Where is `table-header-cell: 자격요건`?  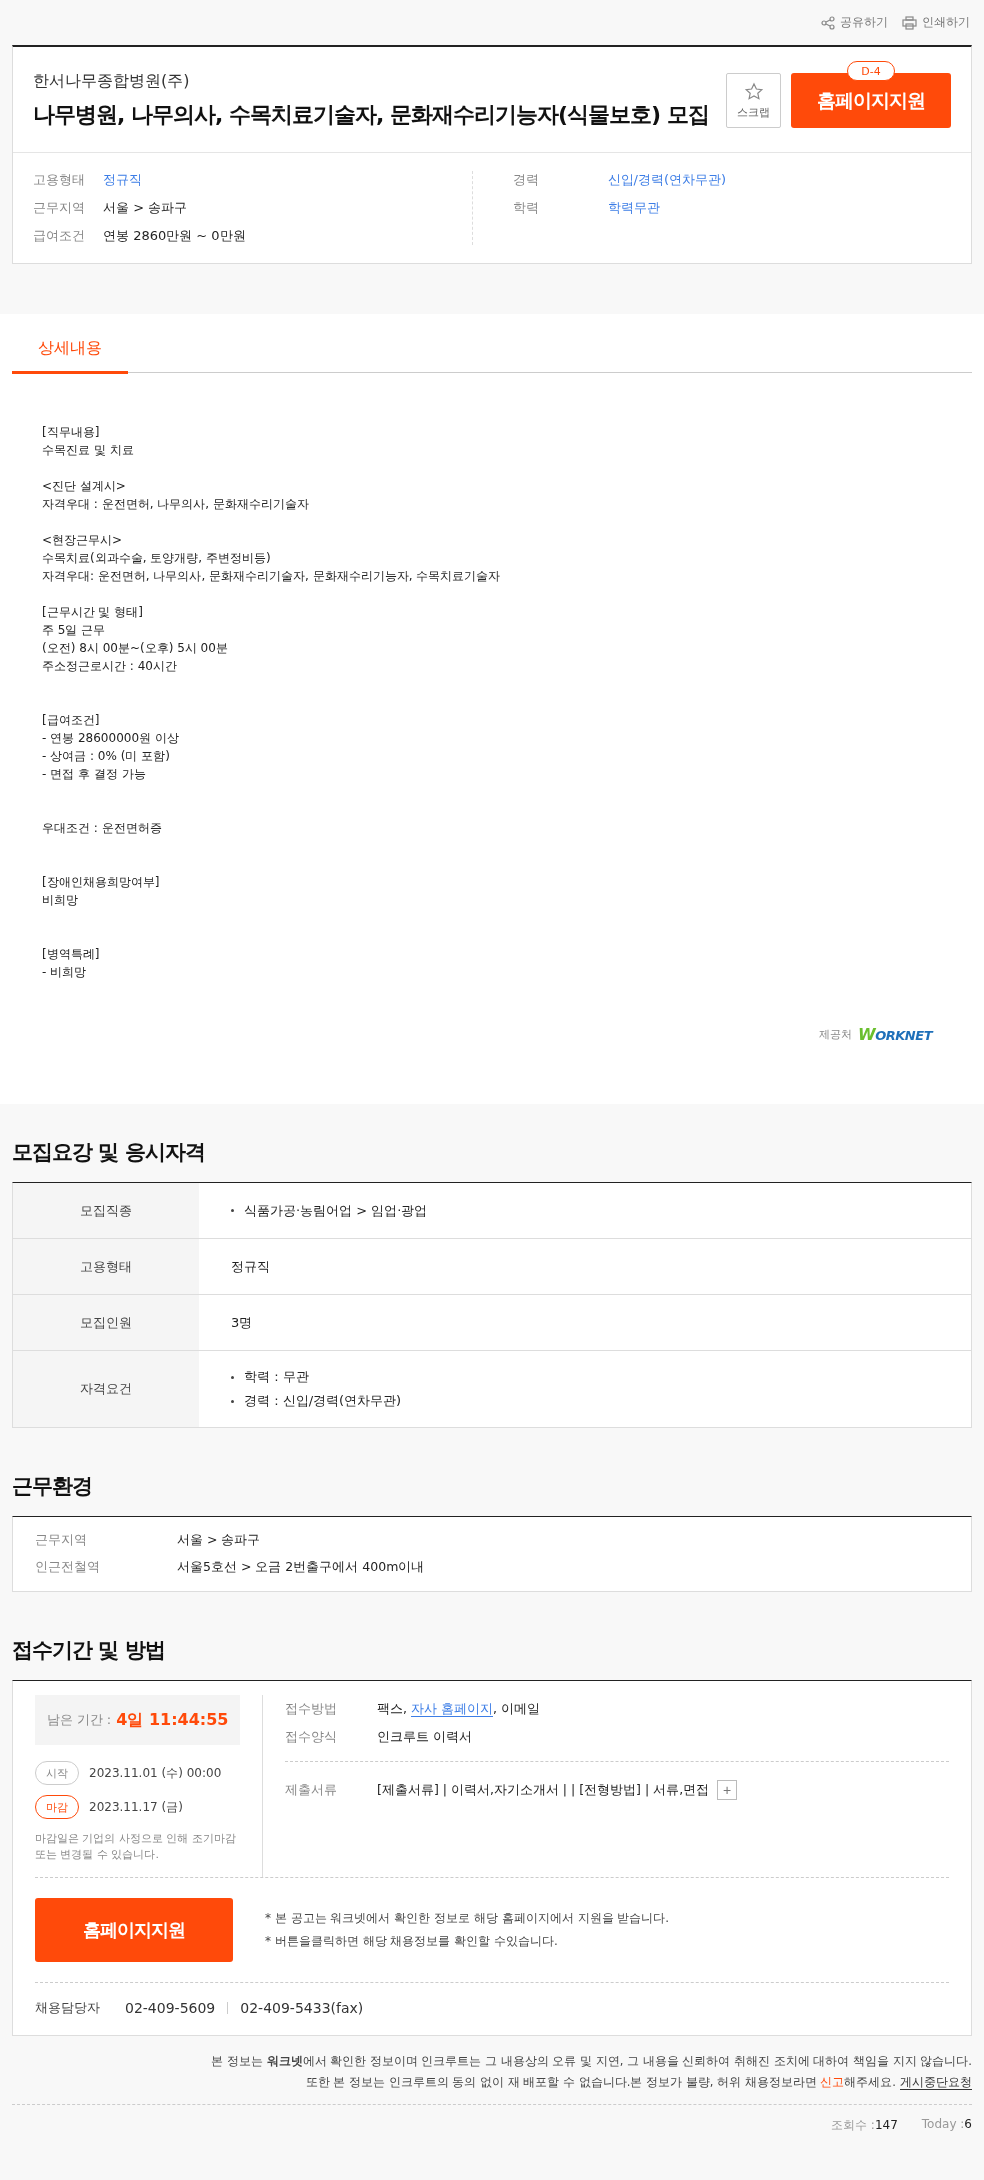
table-header-cell: 자격요건 is located at coordinates (106, 1389).